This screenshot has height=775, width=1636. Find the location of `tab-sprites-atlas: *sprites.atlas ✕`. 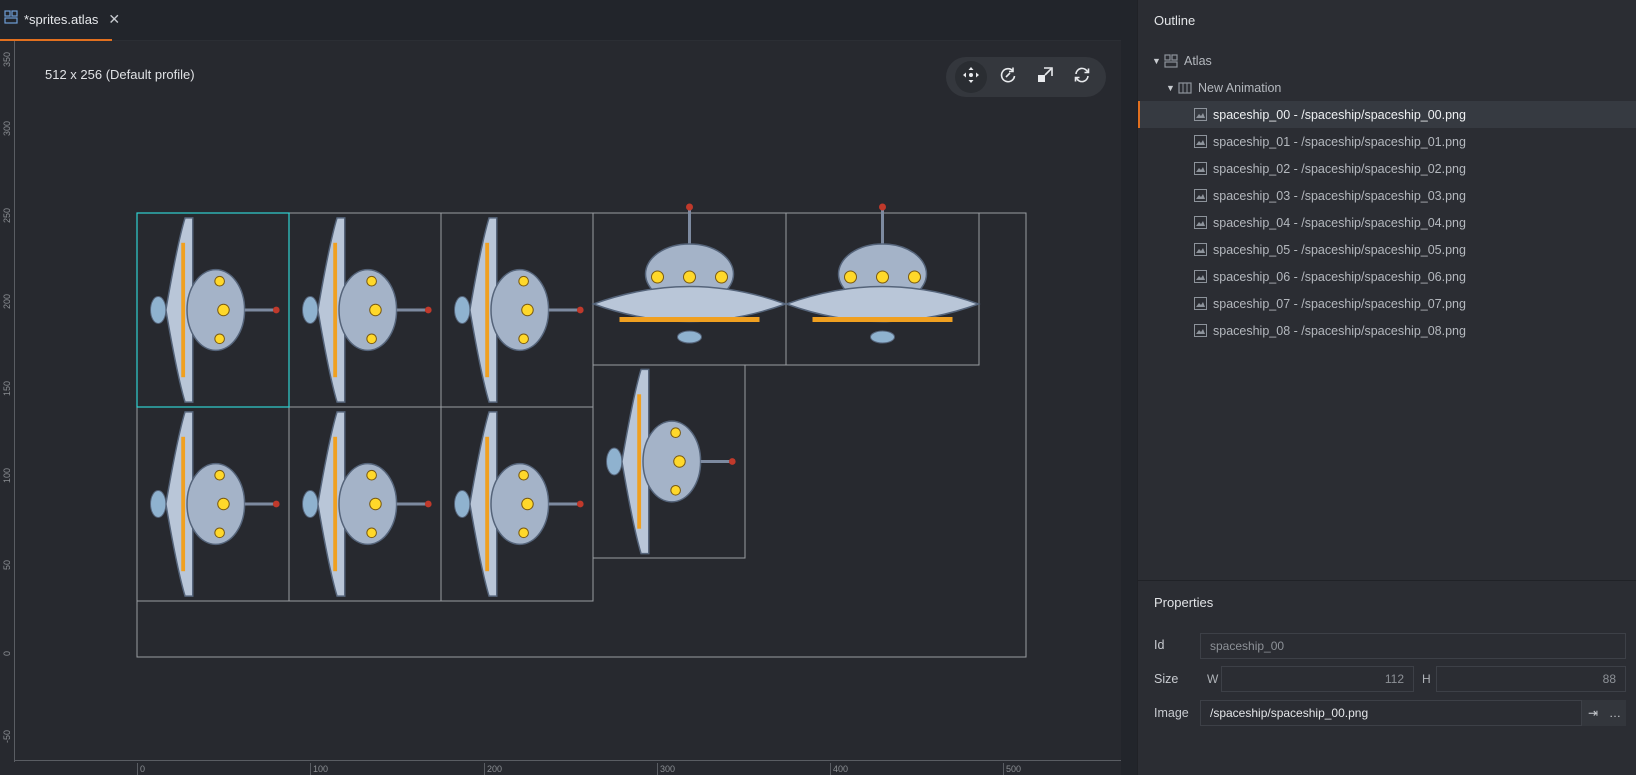

tab-sprites-atlas: *sprites.atlas ✕ is located at coordinates (60, 20).